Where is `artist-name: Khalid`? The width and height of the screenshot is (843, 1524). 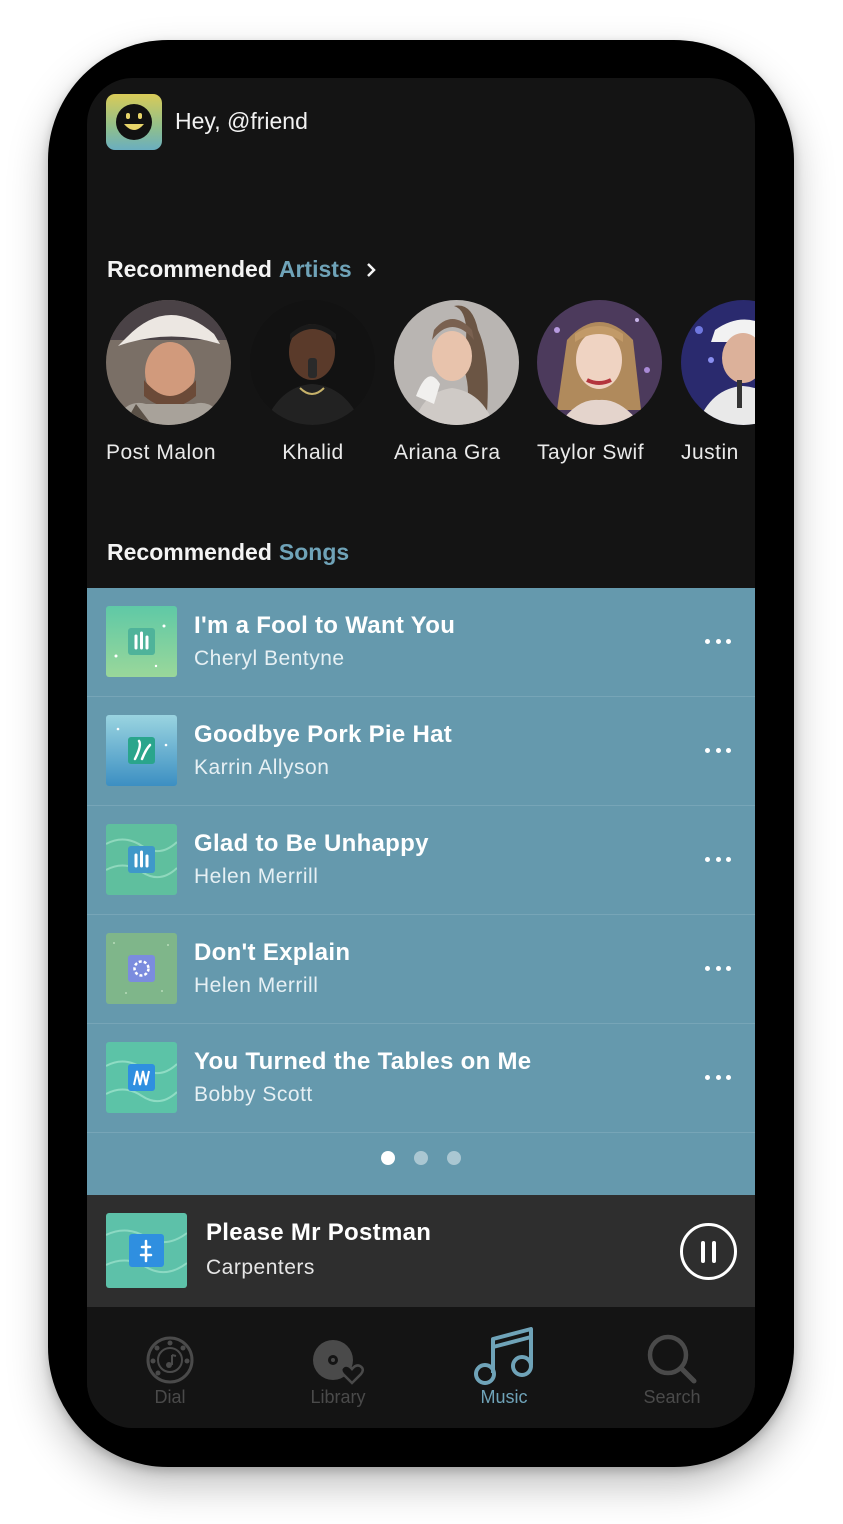
artist-name: Khalid is located at coordinates (313, 452).